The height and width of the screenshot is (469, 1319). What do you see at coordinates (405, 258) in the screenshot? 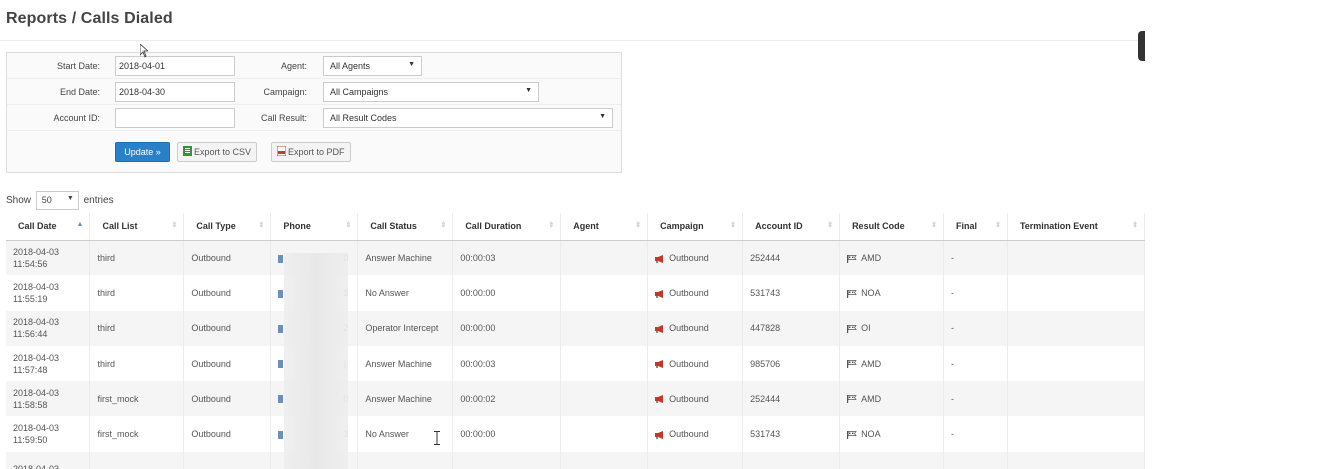
I see `cell-status: Answer Machine` at bounding box center [405, 258].